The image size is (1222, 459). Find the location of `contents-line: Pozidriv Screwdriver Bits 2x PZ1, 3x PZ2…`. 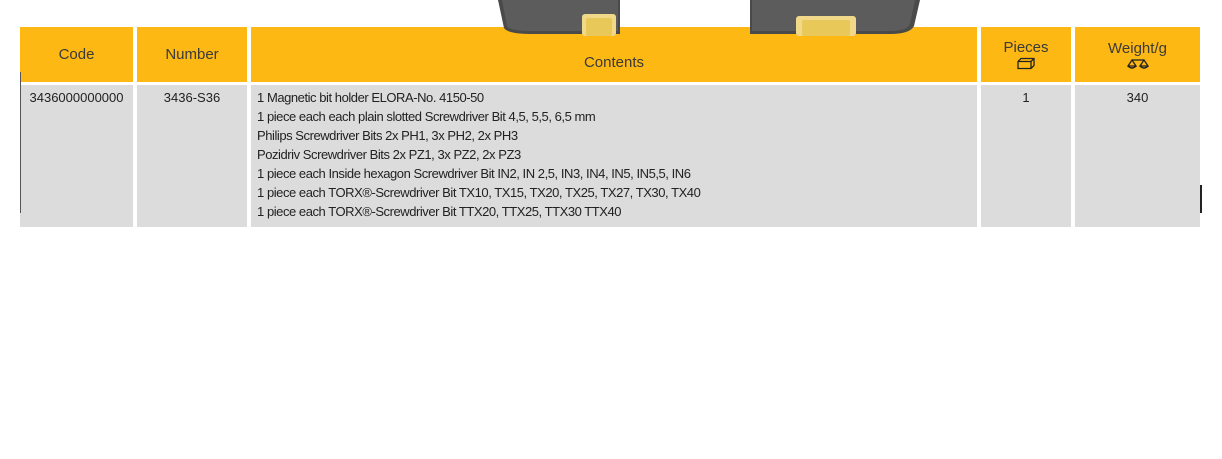

contents-line: Pozidriv Screwdriver Bits 2x PZ1, 3x PZ2… is located at coordinates (389, 154).